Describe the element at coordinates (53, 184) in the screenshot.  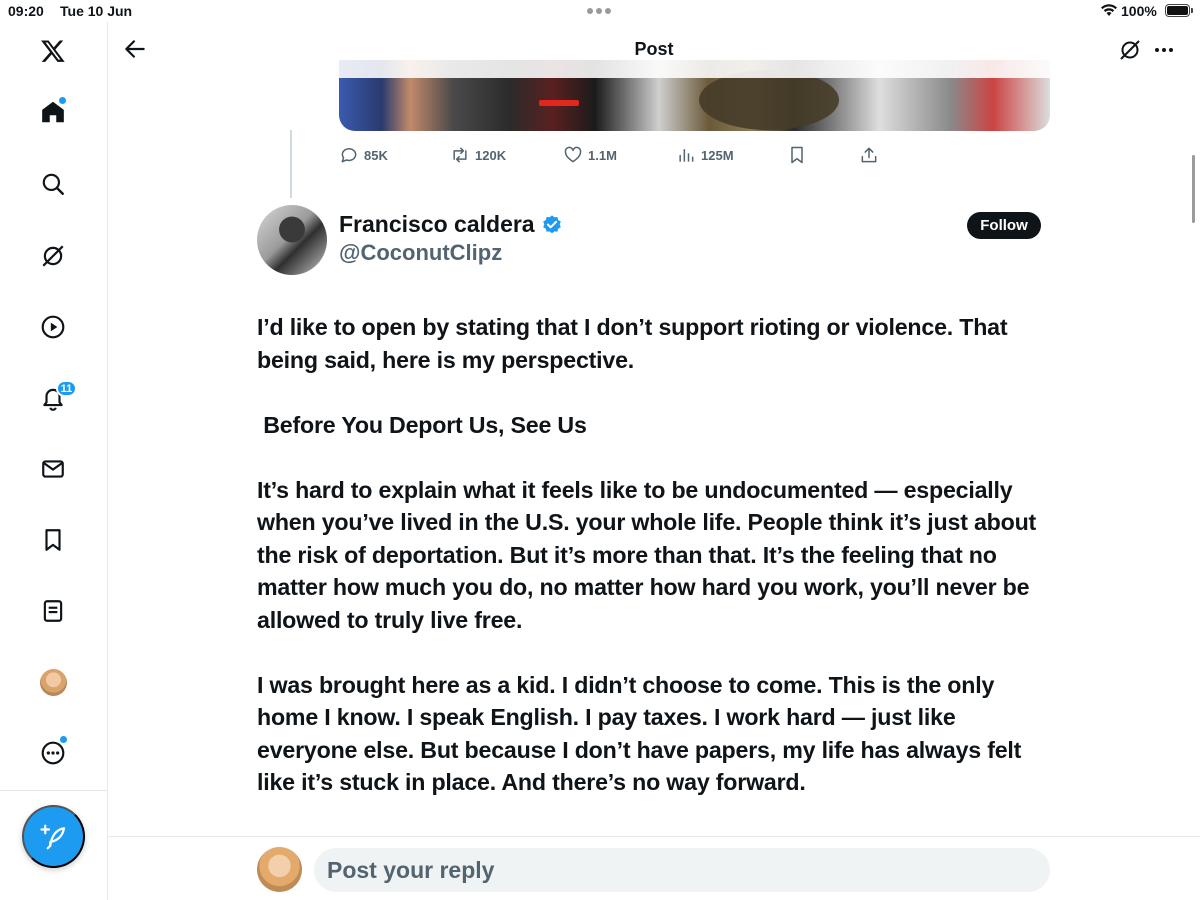
I see `search-icon` at that location.